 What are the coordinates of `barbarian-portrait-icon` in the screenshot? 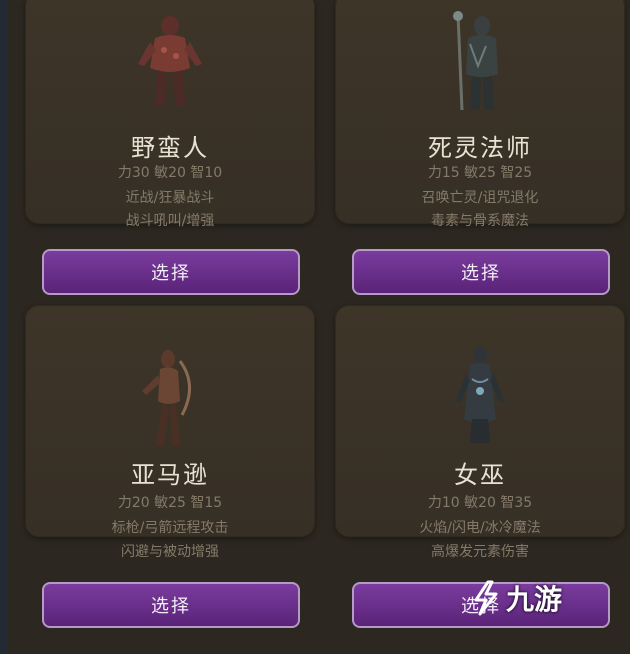 It's located at (170, 61).